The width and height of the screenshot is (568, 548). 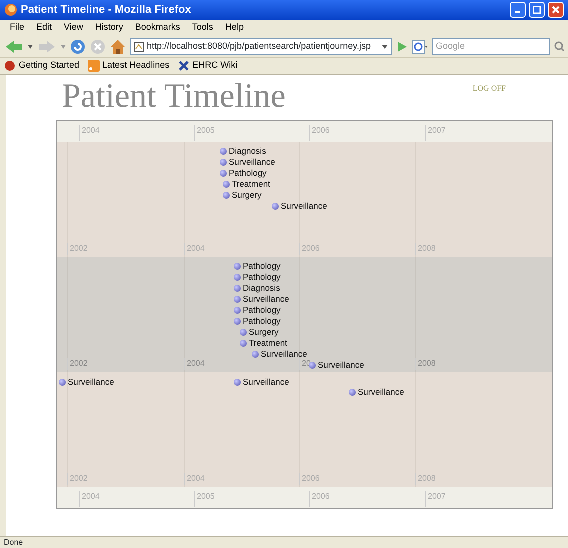 What do you see at coordinates (518, 10) in the screenshot?
I see `minimize-button` at bounding box center [518, 10].